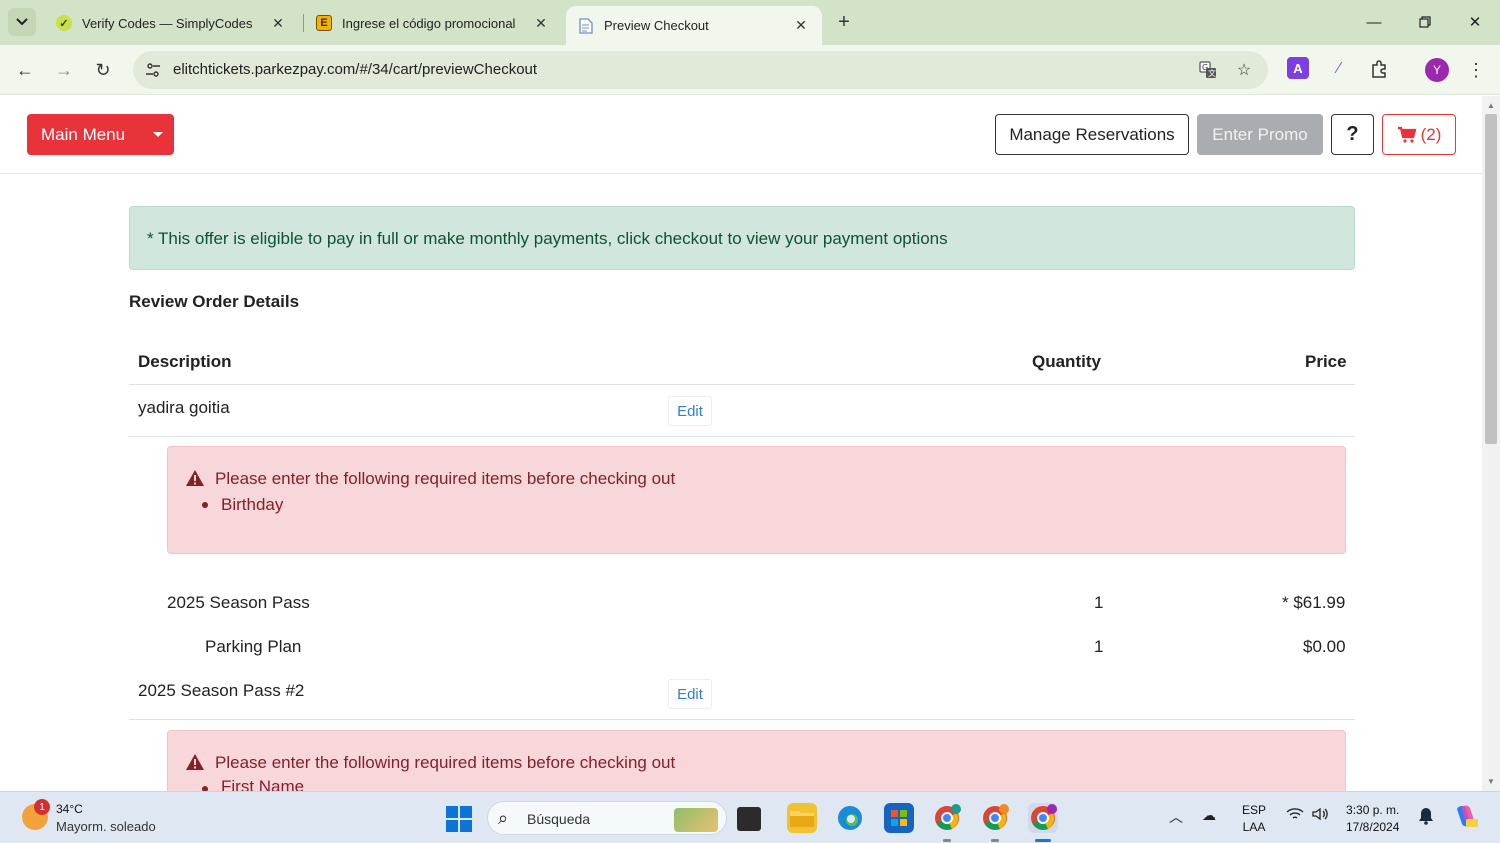 This screenshot has width=1500, height=843. What do you see at coordinates (185, 361) in the screenshot?
I see `column-header-description: Description` at bounding box center [185, 361].